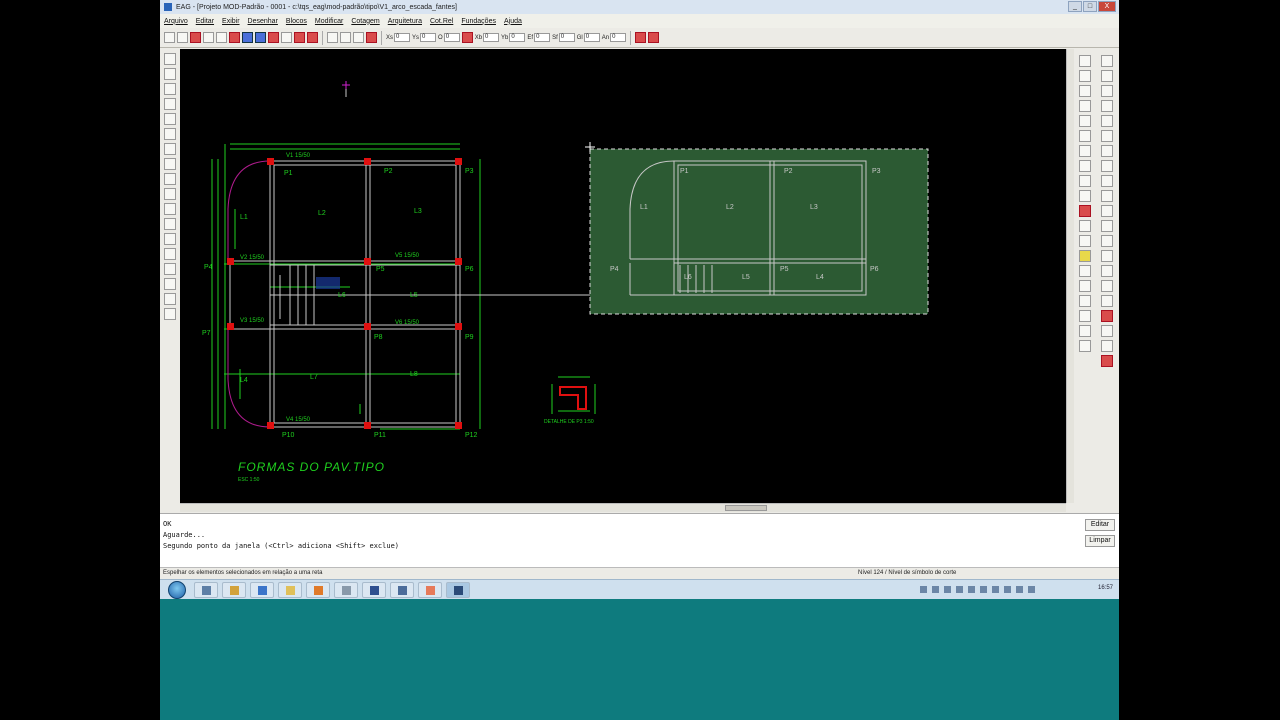 The height and width of the screenshot is (720, 1280). Describe the element at coordinates (231, 21) in the screenshot. I see `menu-exibir: Exibir` at that location.